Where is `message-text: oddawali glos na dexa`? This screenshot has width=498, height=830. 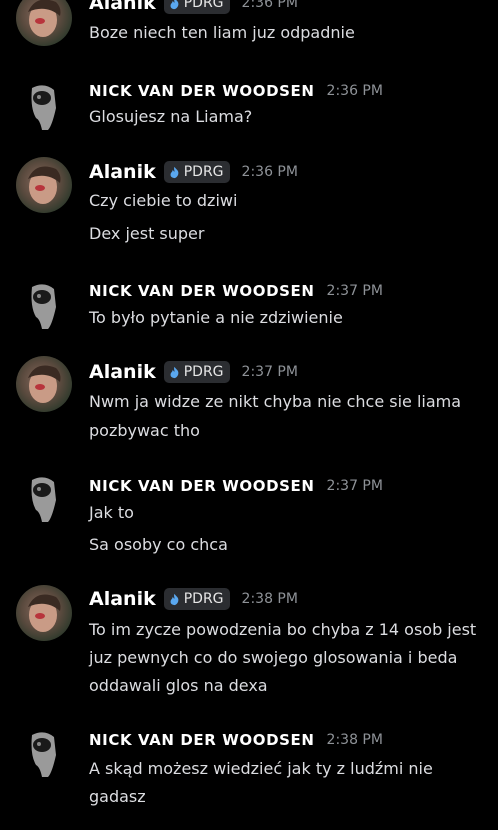 message-text: oddawali glos na dexa is located at coordinates (178, 685).